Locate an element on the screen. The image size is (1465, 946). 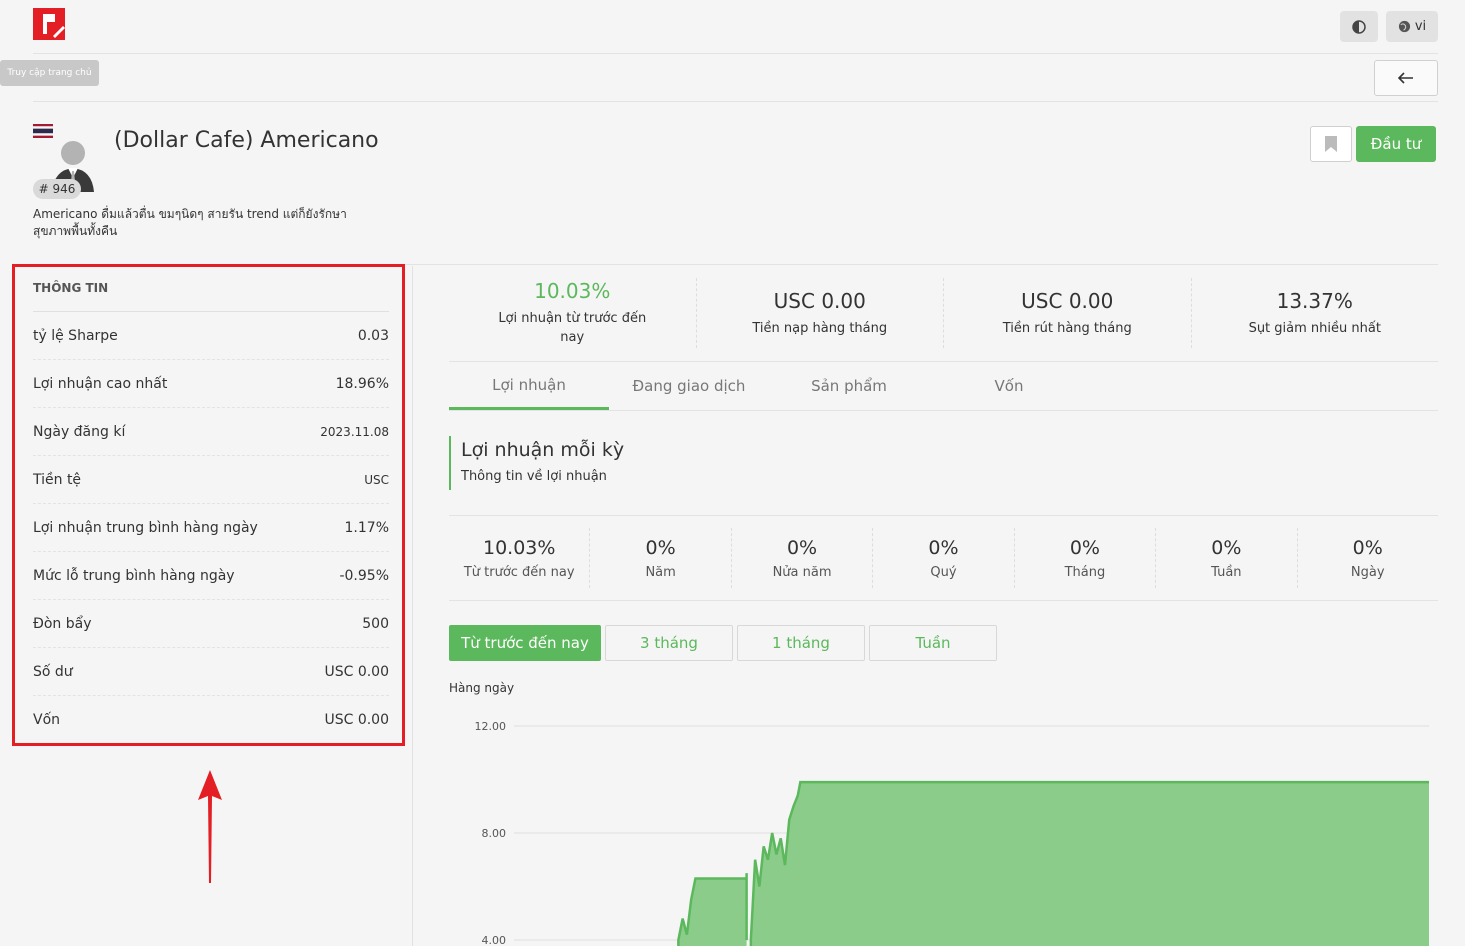
bookmark-button is located at coordinates (1331, 144).